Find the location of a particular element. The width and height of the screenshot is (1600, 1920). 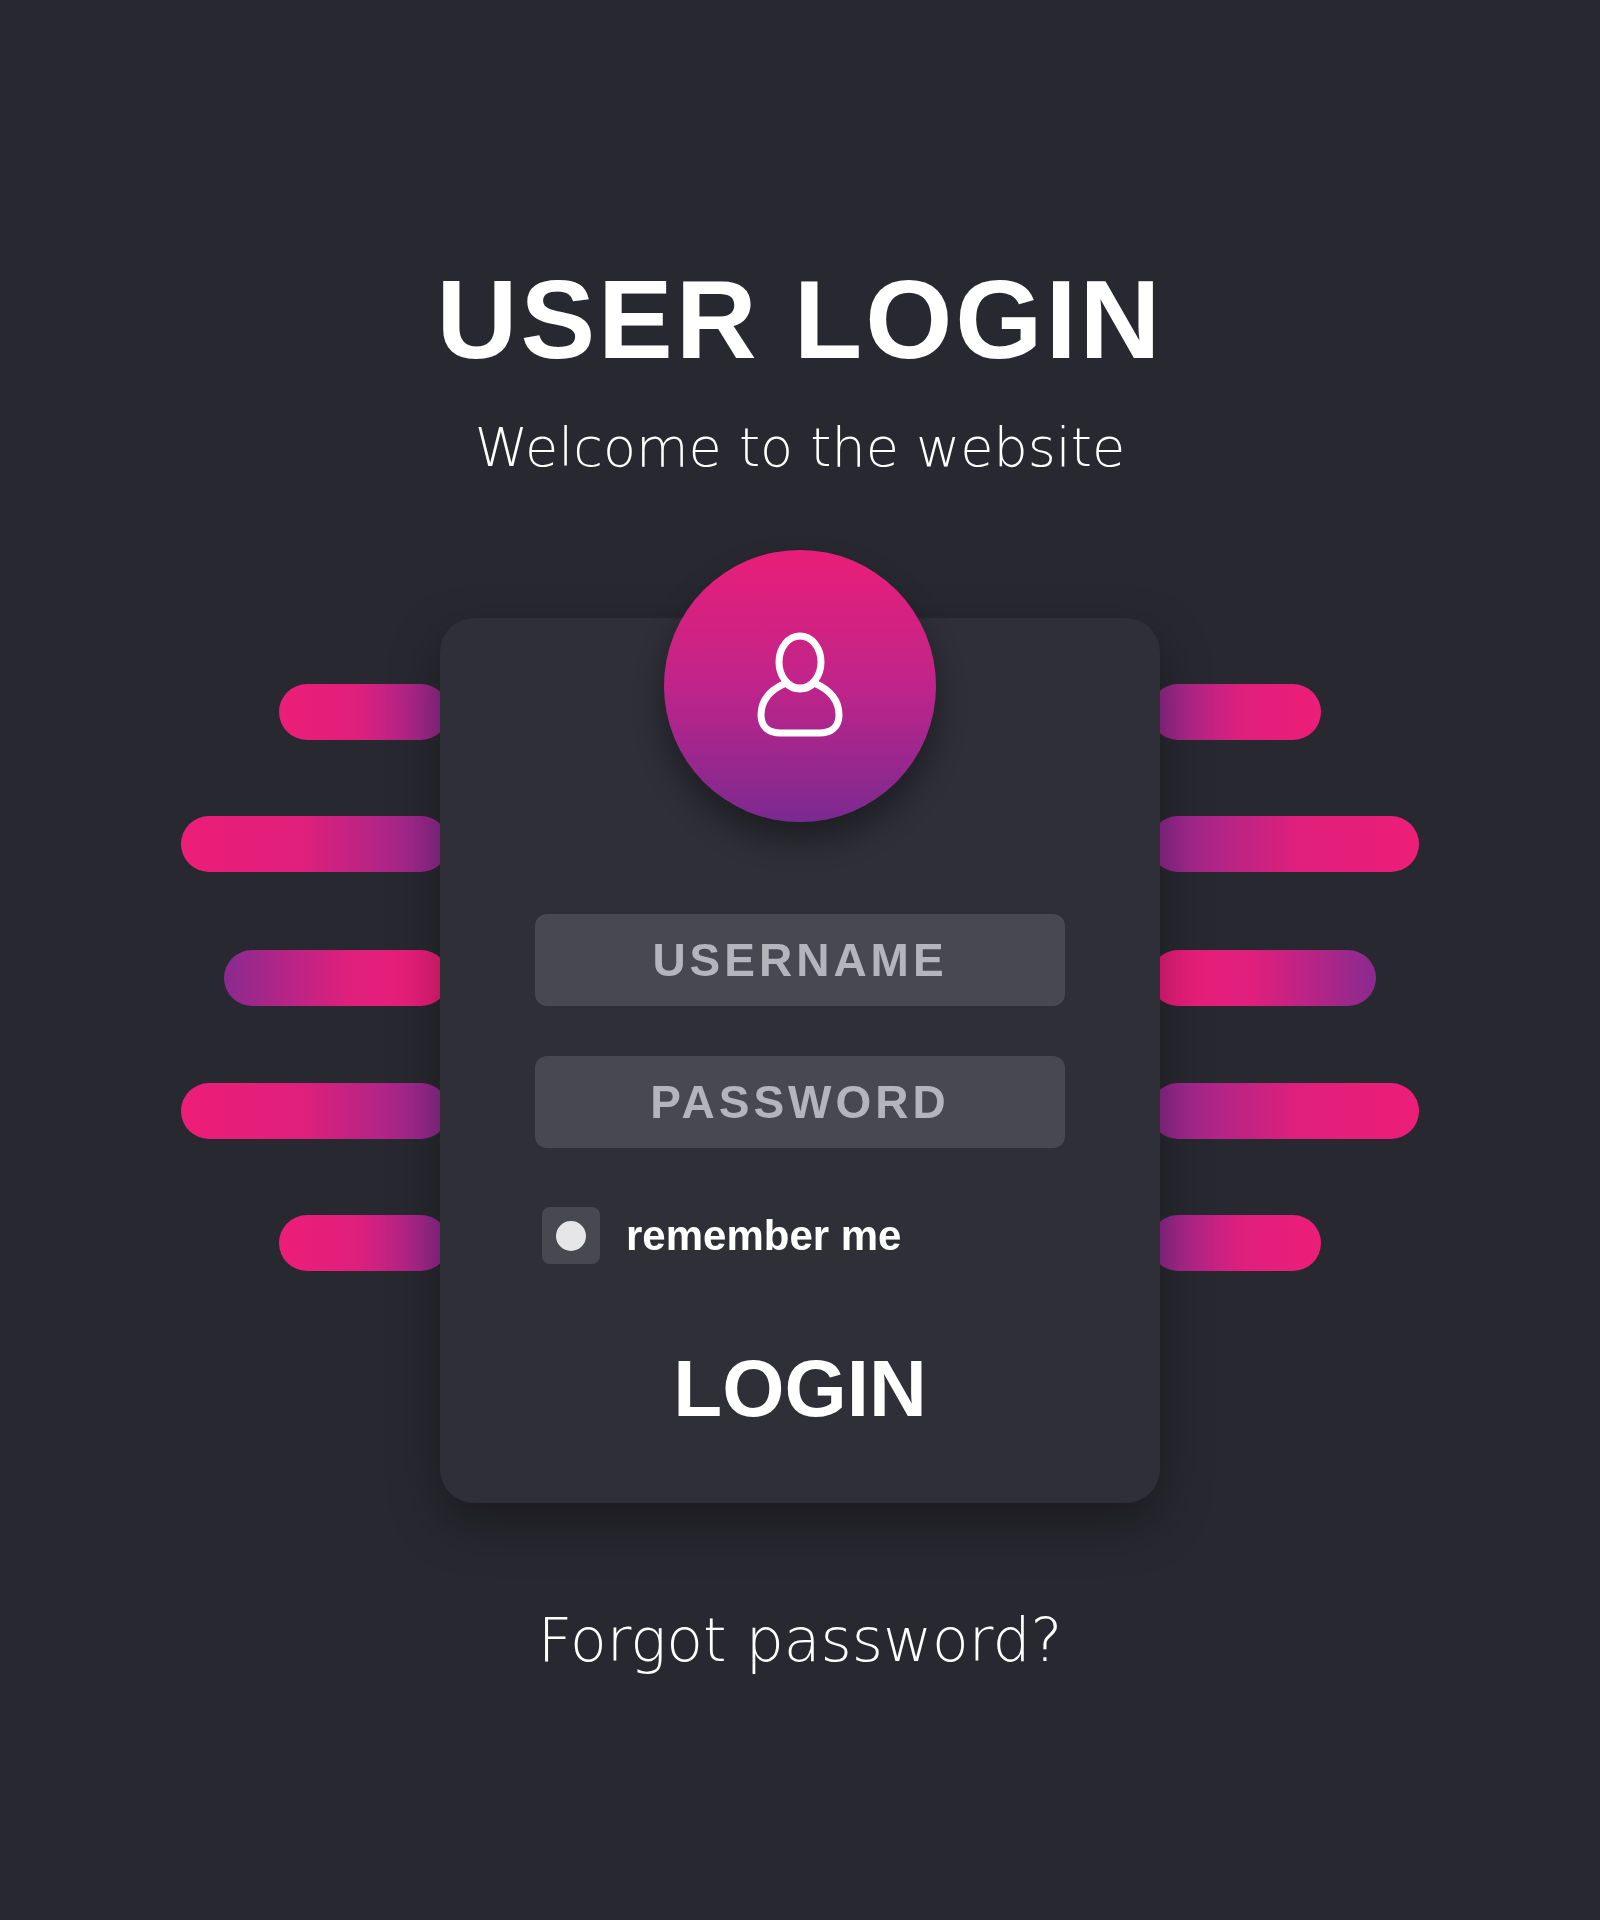

username-field: USERNAME is located at coordinates (800, 960).